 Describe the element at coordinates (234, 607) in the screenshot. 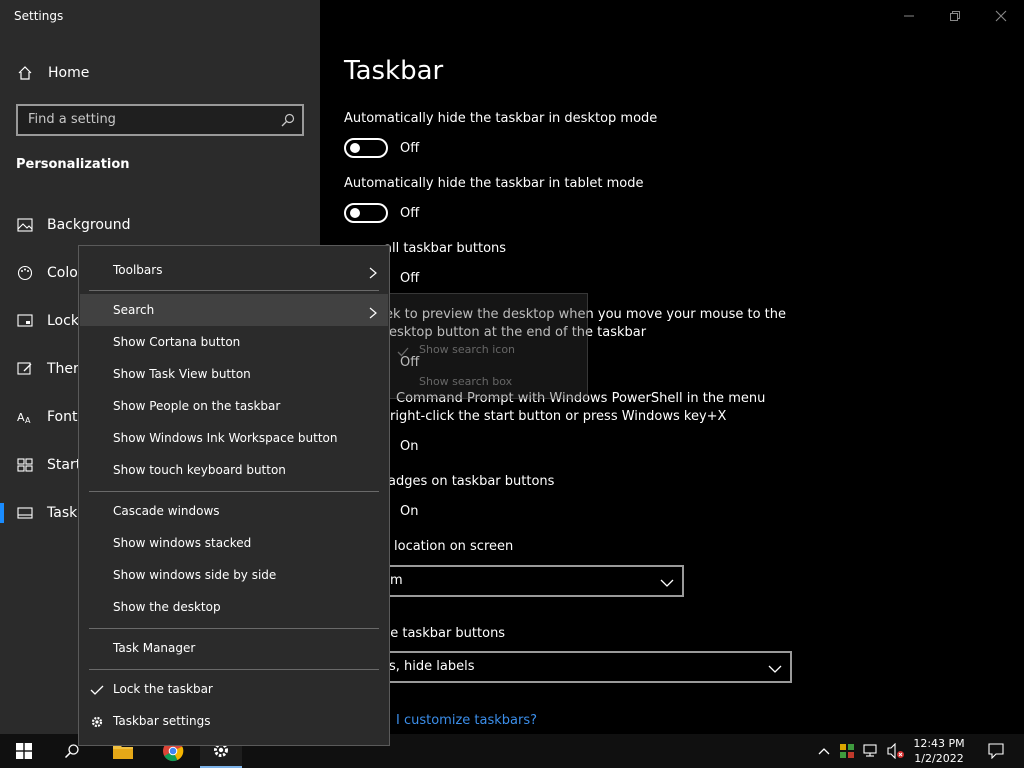

I see `menu-item-show-desktop: Show the desktop` at that location.